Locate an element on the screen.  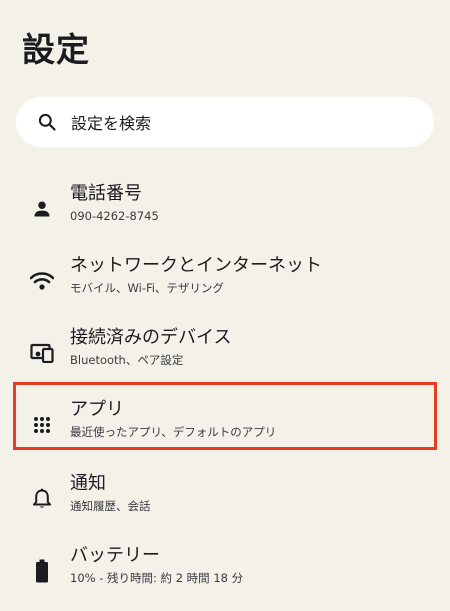
settings-item-title: ネットワークとインターネット is located at coordinates (196, 265).